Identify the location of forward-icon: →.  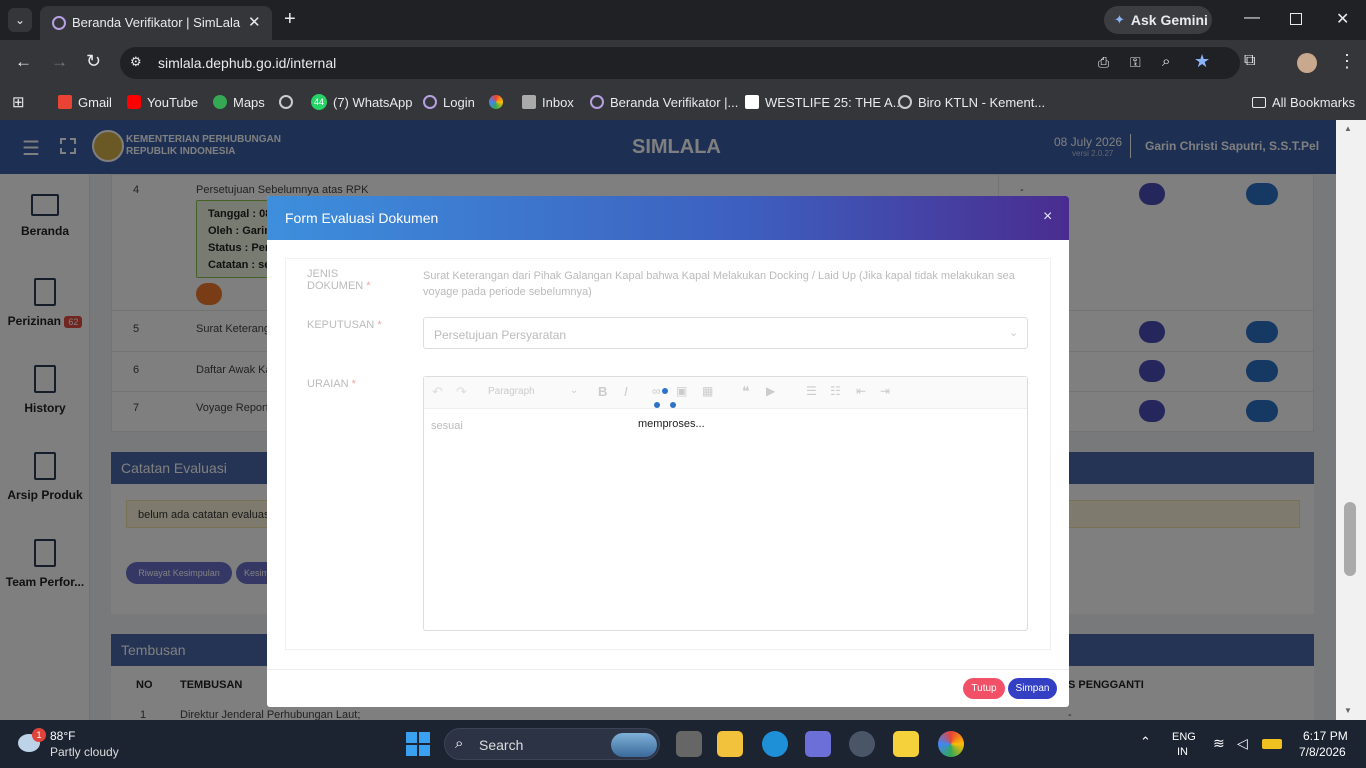
(59, 62).